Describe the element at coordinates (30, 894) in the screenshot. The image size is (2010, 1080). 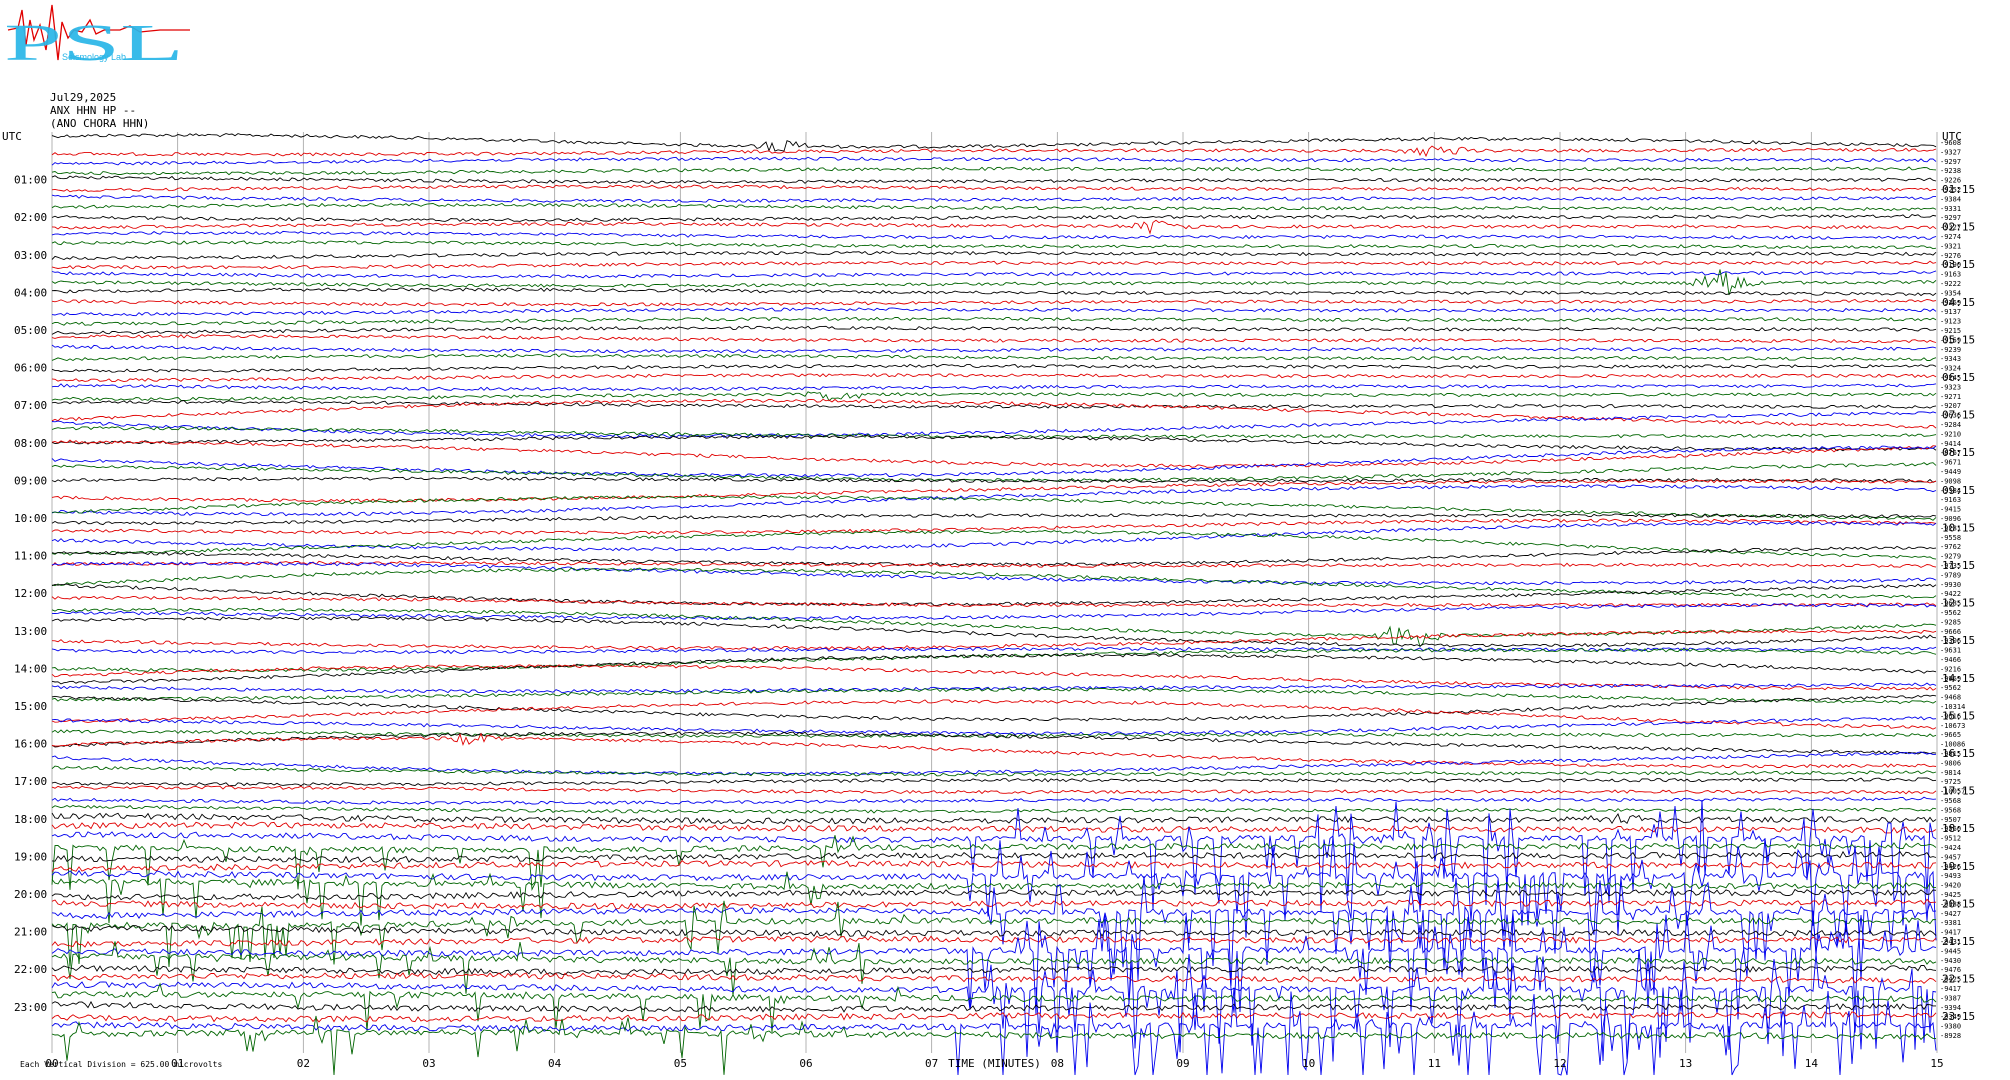
I see `hour-label-left: 20:00` at that location.